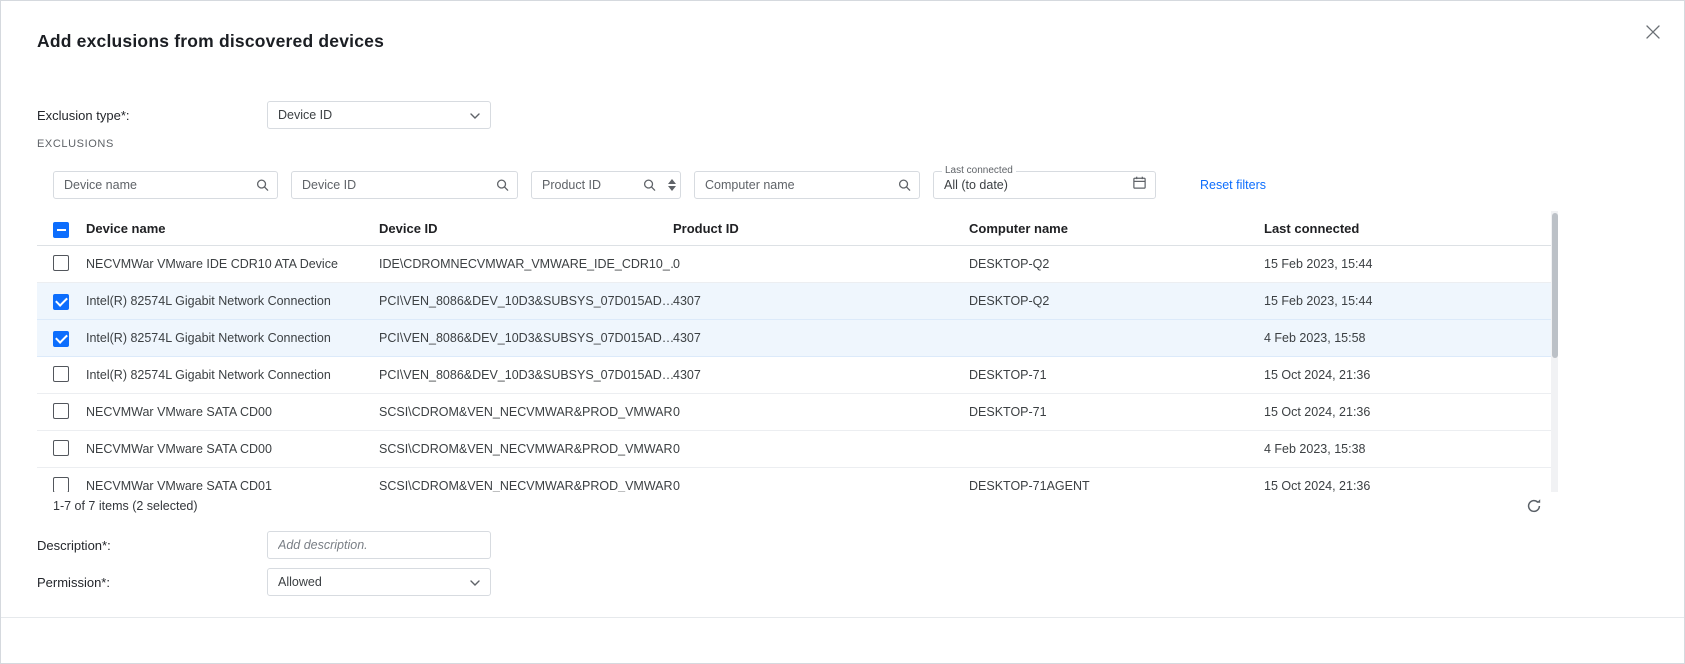 The height and width of the screenshot is (664, 1685). I want to click on last-connected-filter-value: All (to date), so click(976, 185).